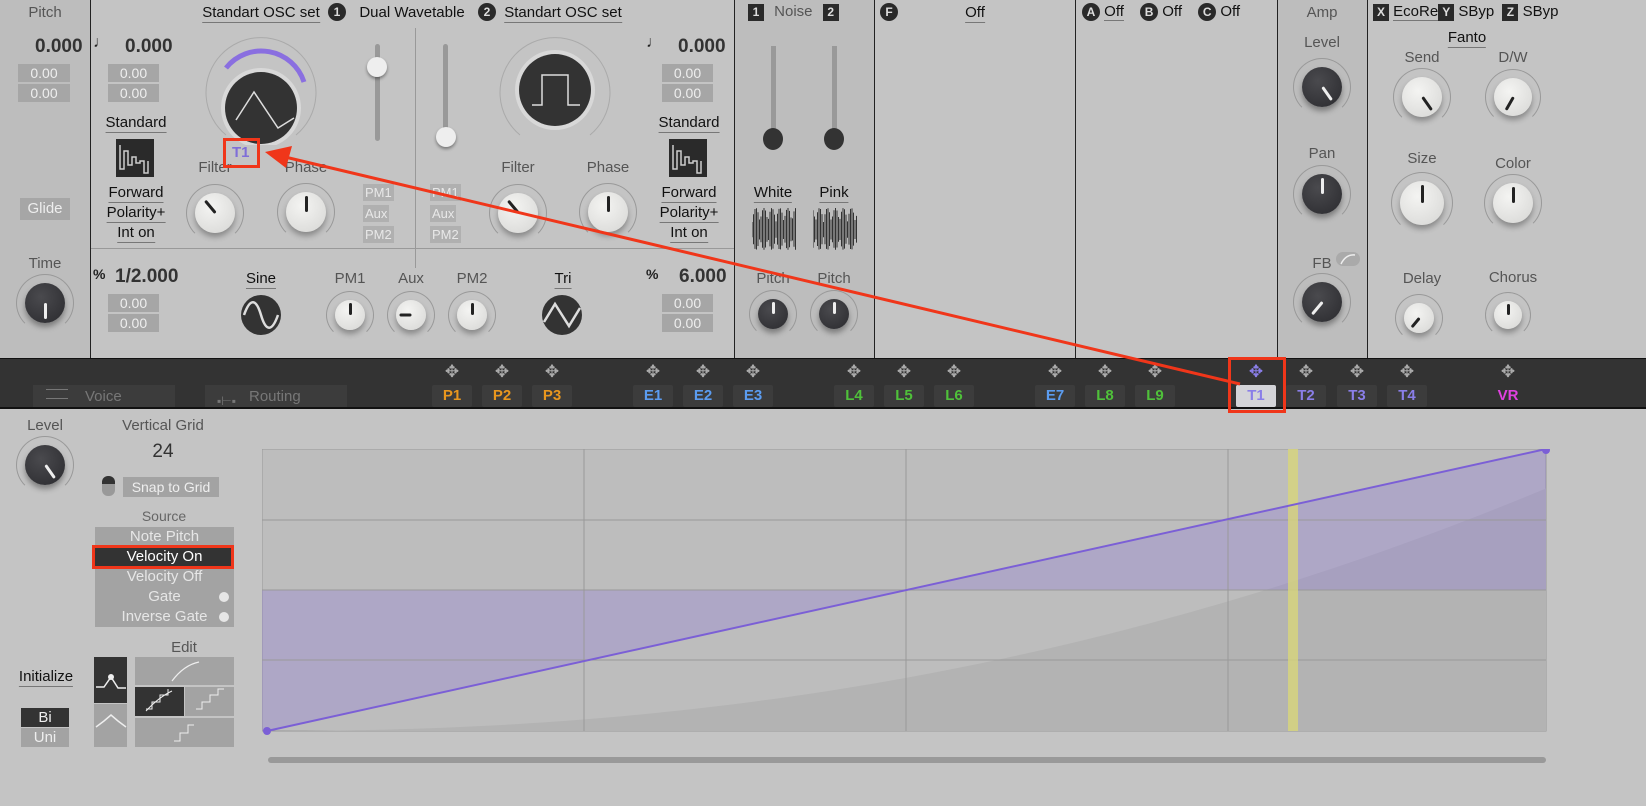  What do you see at coordinates (1257, 385) in the screenshot?
I see `annotation-box-t1-slot` at bounding box center [1257, 385].